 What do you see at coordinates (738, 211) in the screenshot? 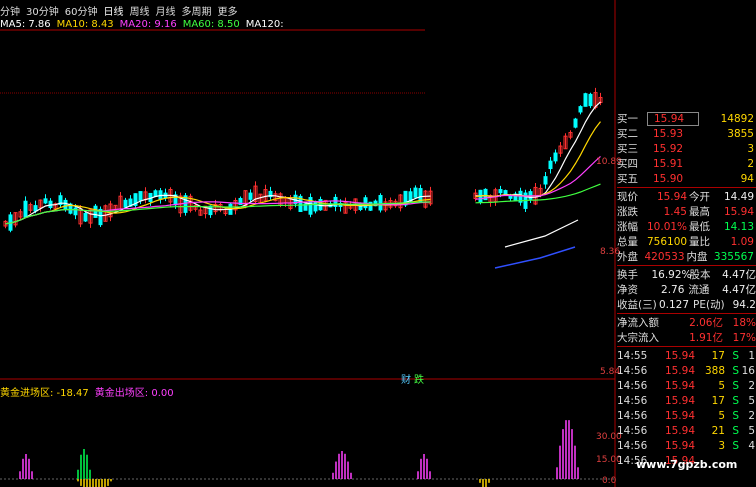
I see `stat-value: 15.94` at bounding box center [738, 211].